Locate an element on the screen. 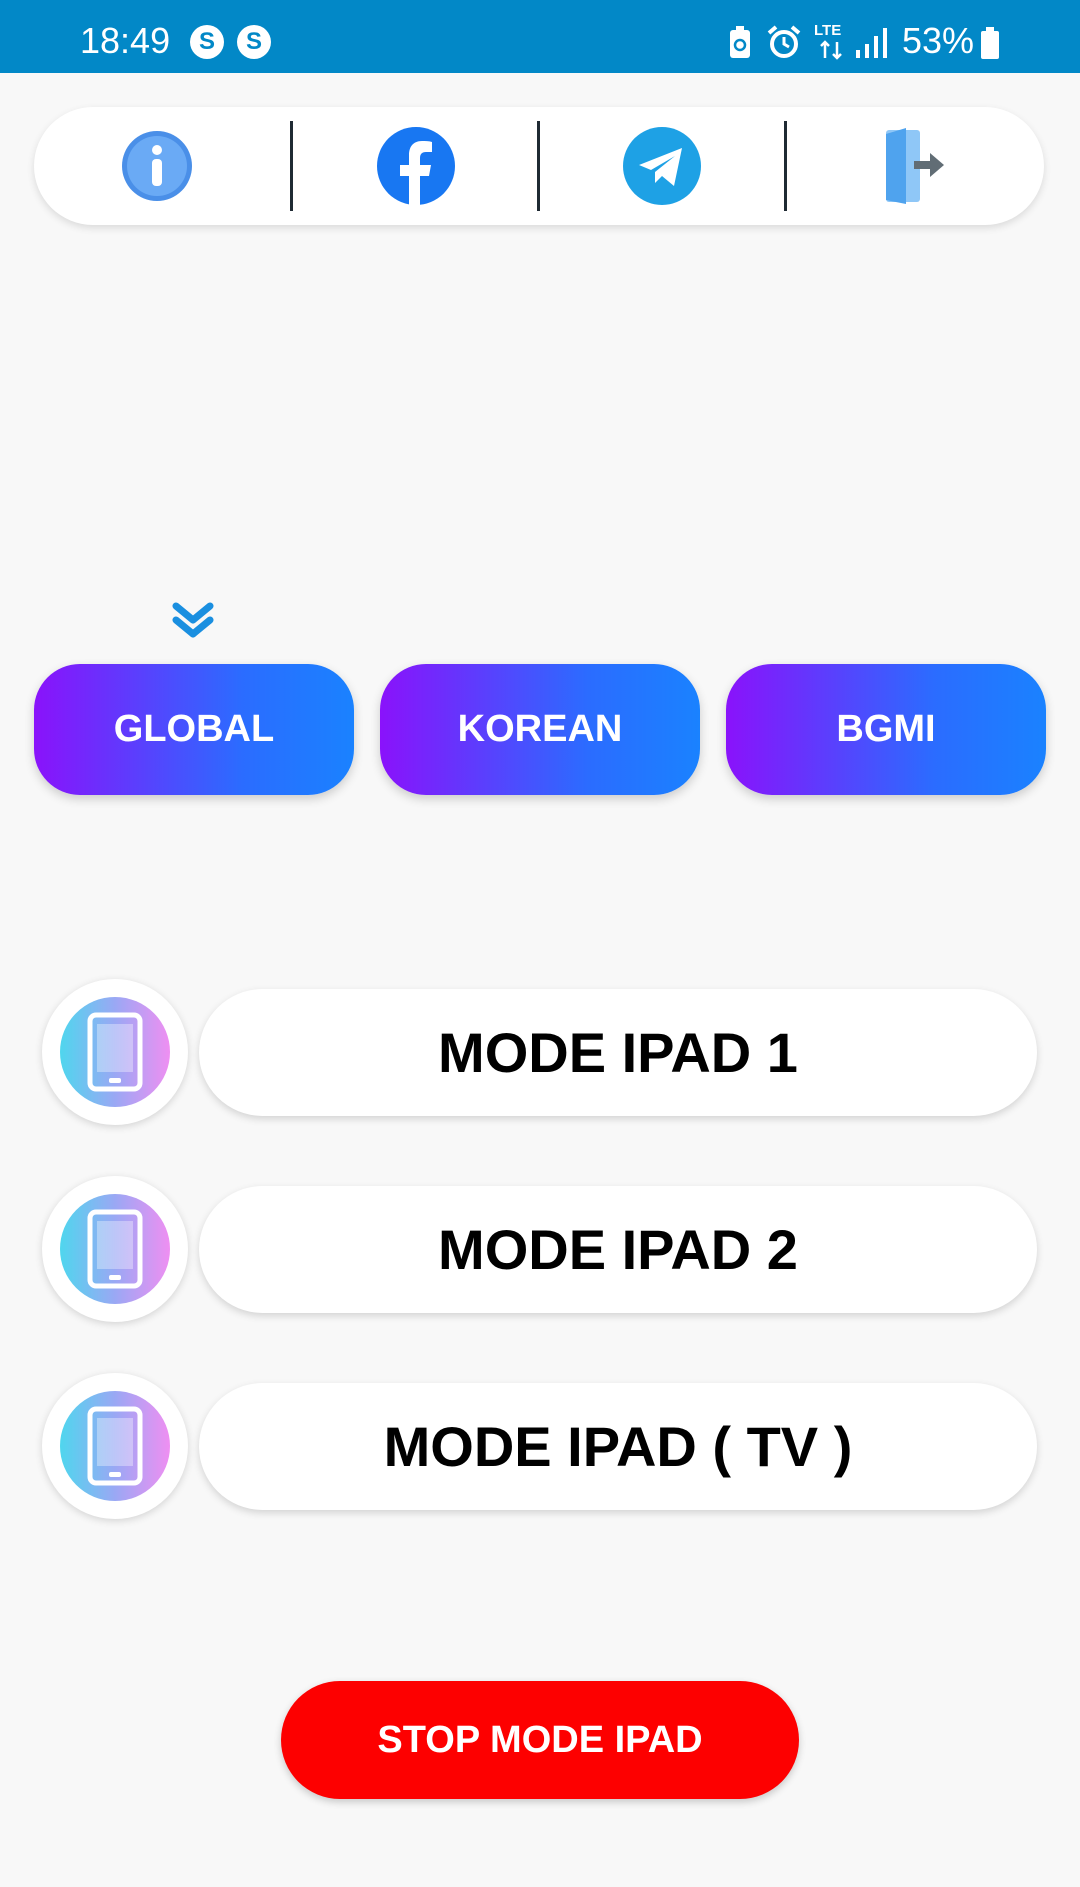 This screenshot has width=1080, height=1887. battery-icon is located at coordinates (990, 43).